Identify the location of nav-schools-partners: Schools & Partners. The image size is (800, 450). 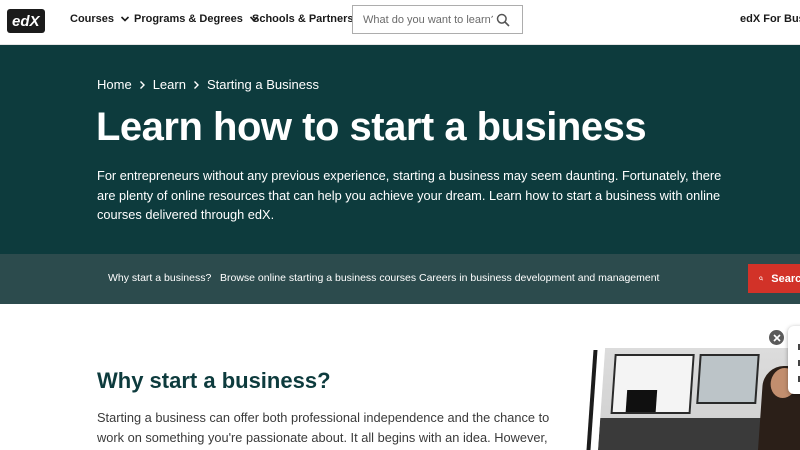
(302, 19).